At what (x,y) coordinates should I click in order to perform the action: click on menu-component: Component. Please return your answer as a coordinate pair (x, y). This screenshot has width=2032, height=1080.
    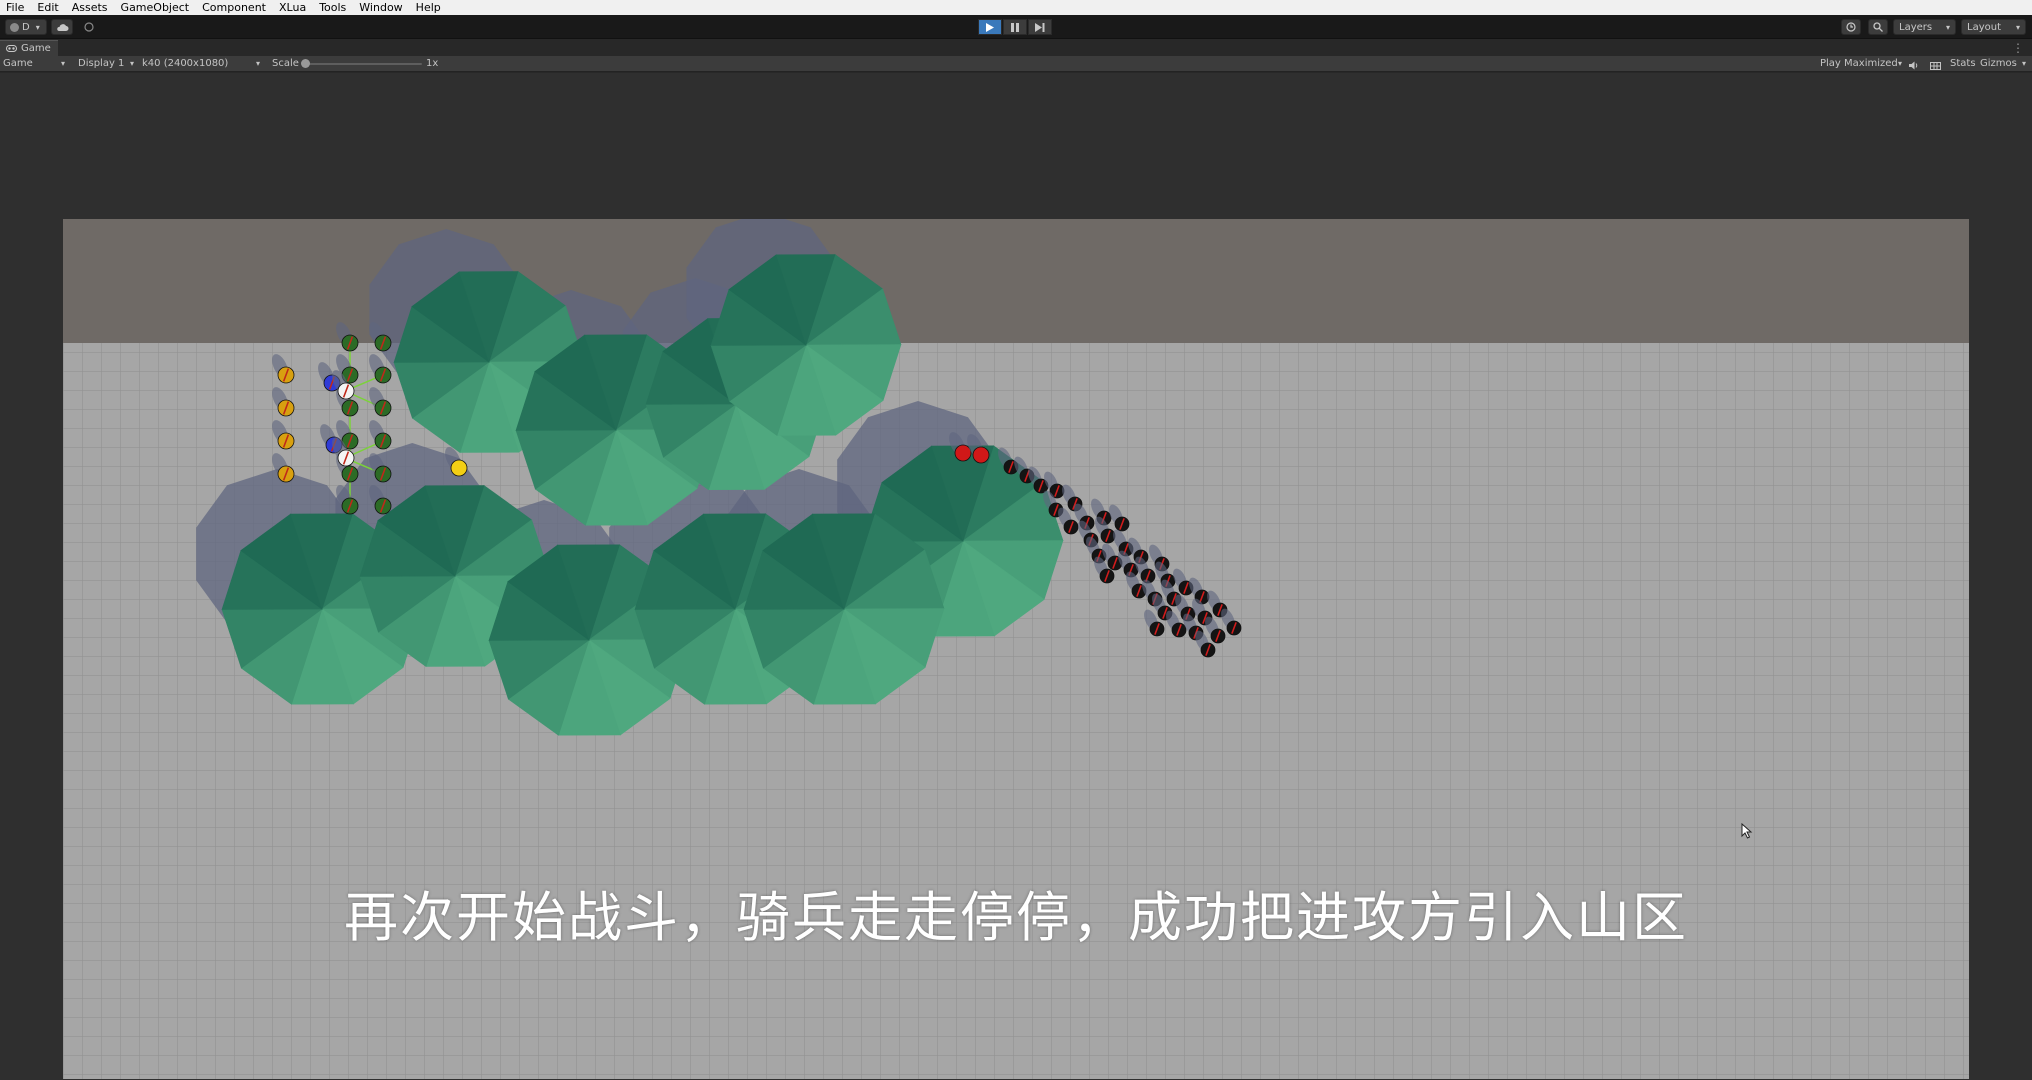
    Looking at the image, I should click on (234, 7).